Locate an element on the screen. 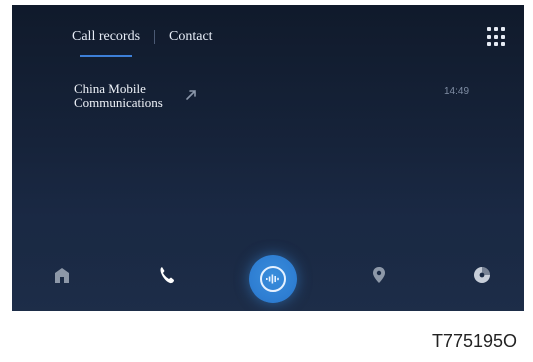 The image size is (533, 362). voice-assistant-icon is located at coordinates (273, 279).